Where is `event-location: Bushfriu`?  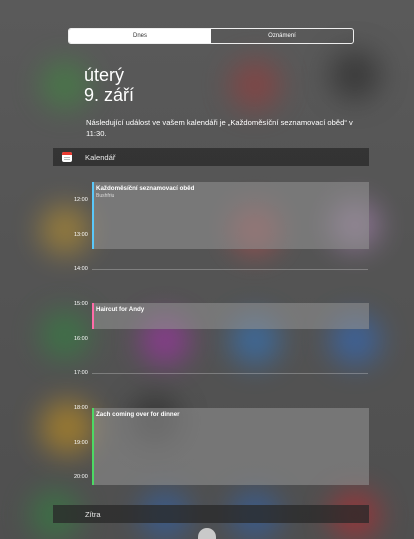
event-location: Bushfriu is located at coordinates (105, 196).